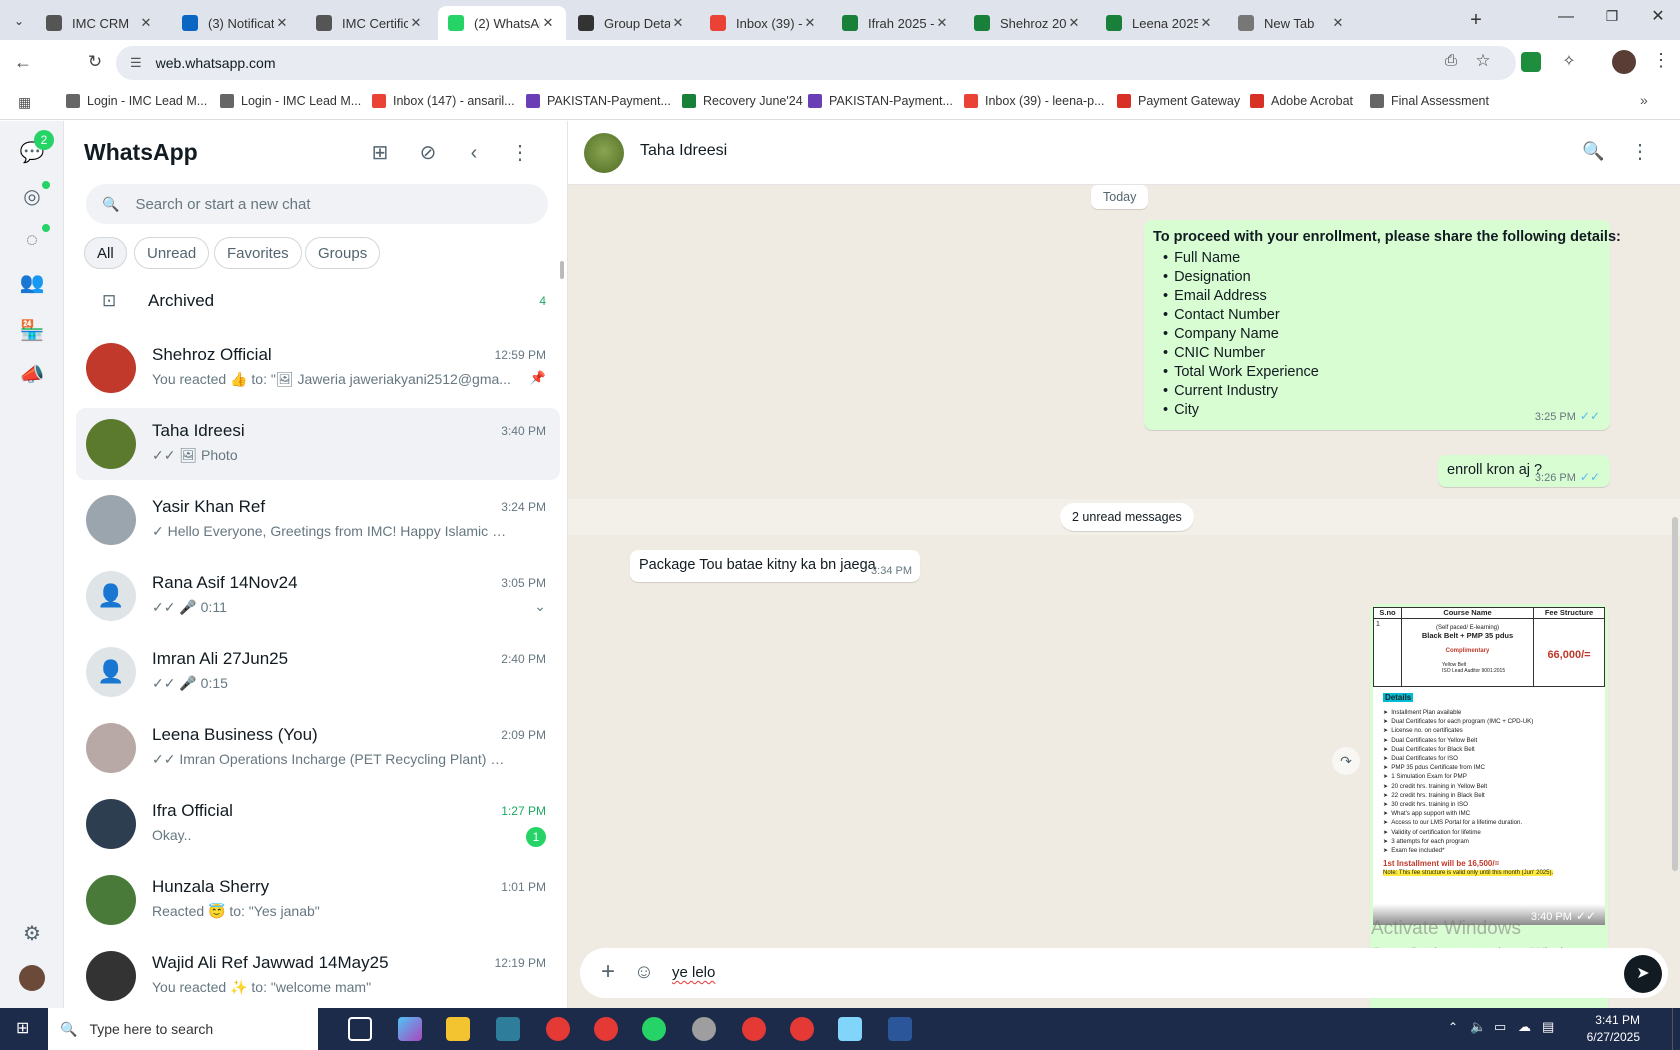 This screenshot has width=1680, height=1050. Describe the element at coordinates (1675, 694) in the screenshot. I see `conversation-scrollbar` at that location.